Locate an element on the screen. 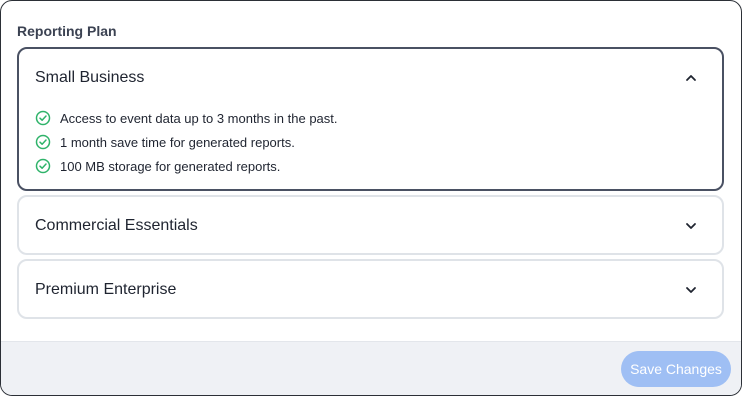 The image size is (742, 396). feature-text: 100 MB storage for generated reports. is located at coordinates (170, 166).